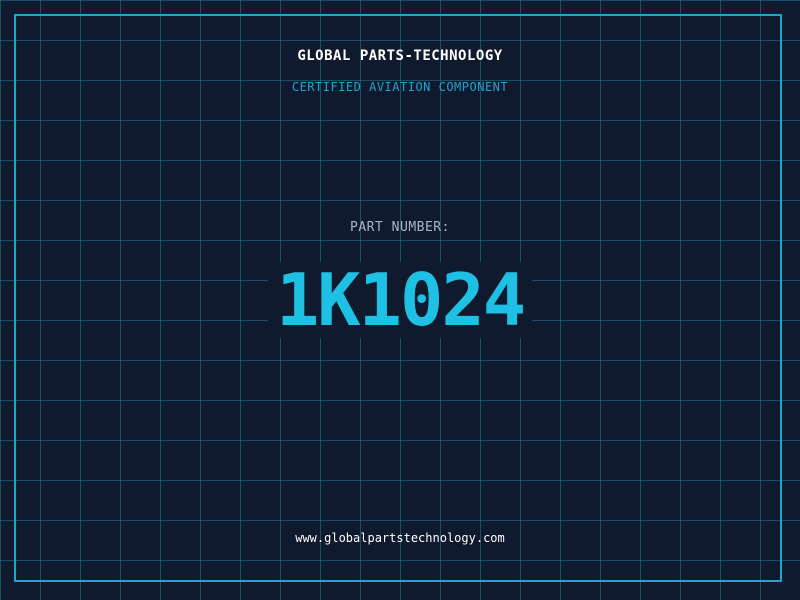 The image size is (800, 600). I want to click on part-number-label: PART NUMBER:, so click(400, 227).